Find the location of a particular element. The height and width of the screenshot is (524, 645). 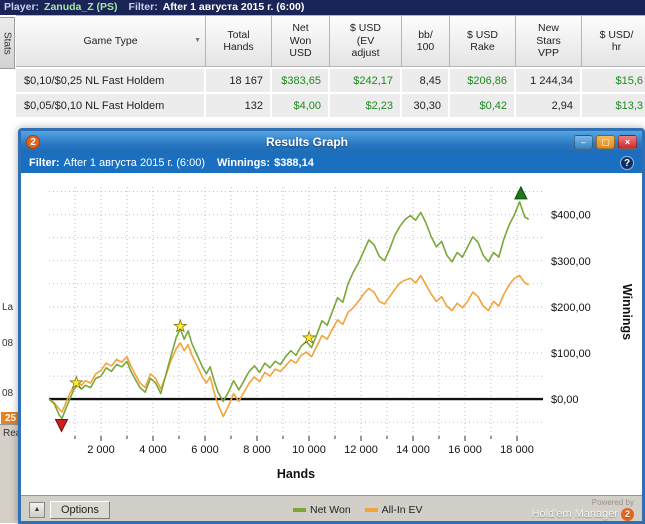

column-rake: $ USD Rake is located at coordinates (483, 41).